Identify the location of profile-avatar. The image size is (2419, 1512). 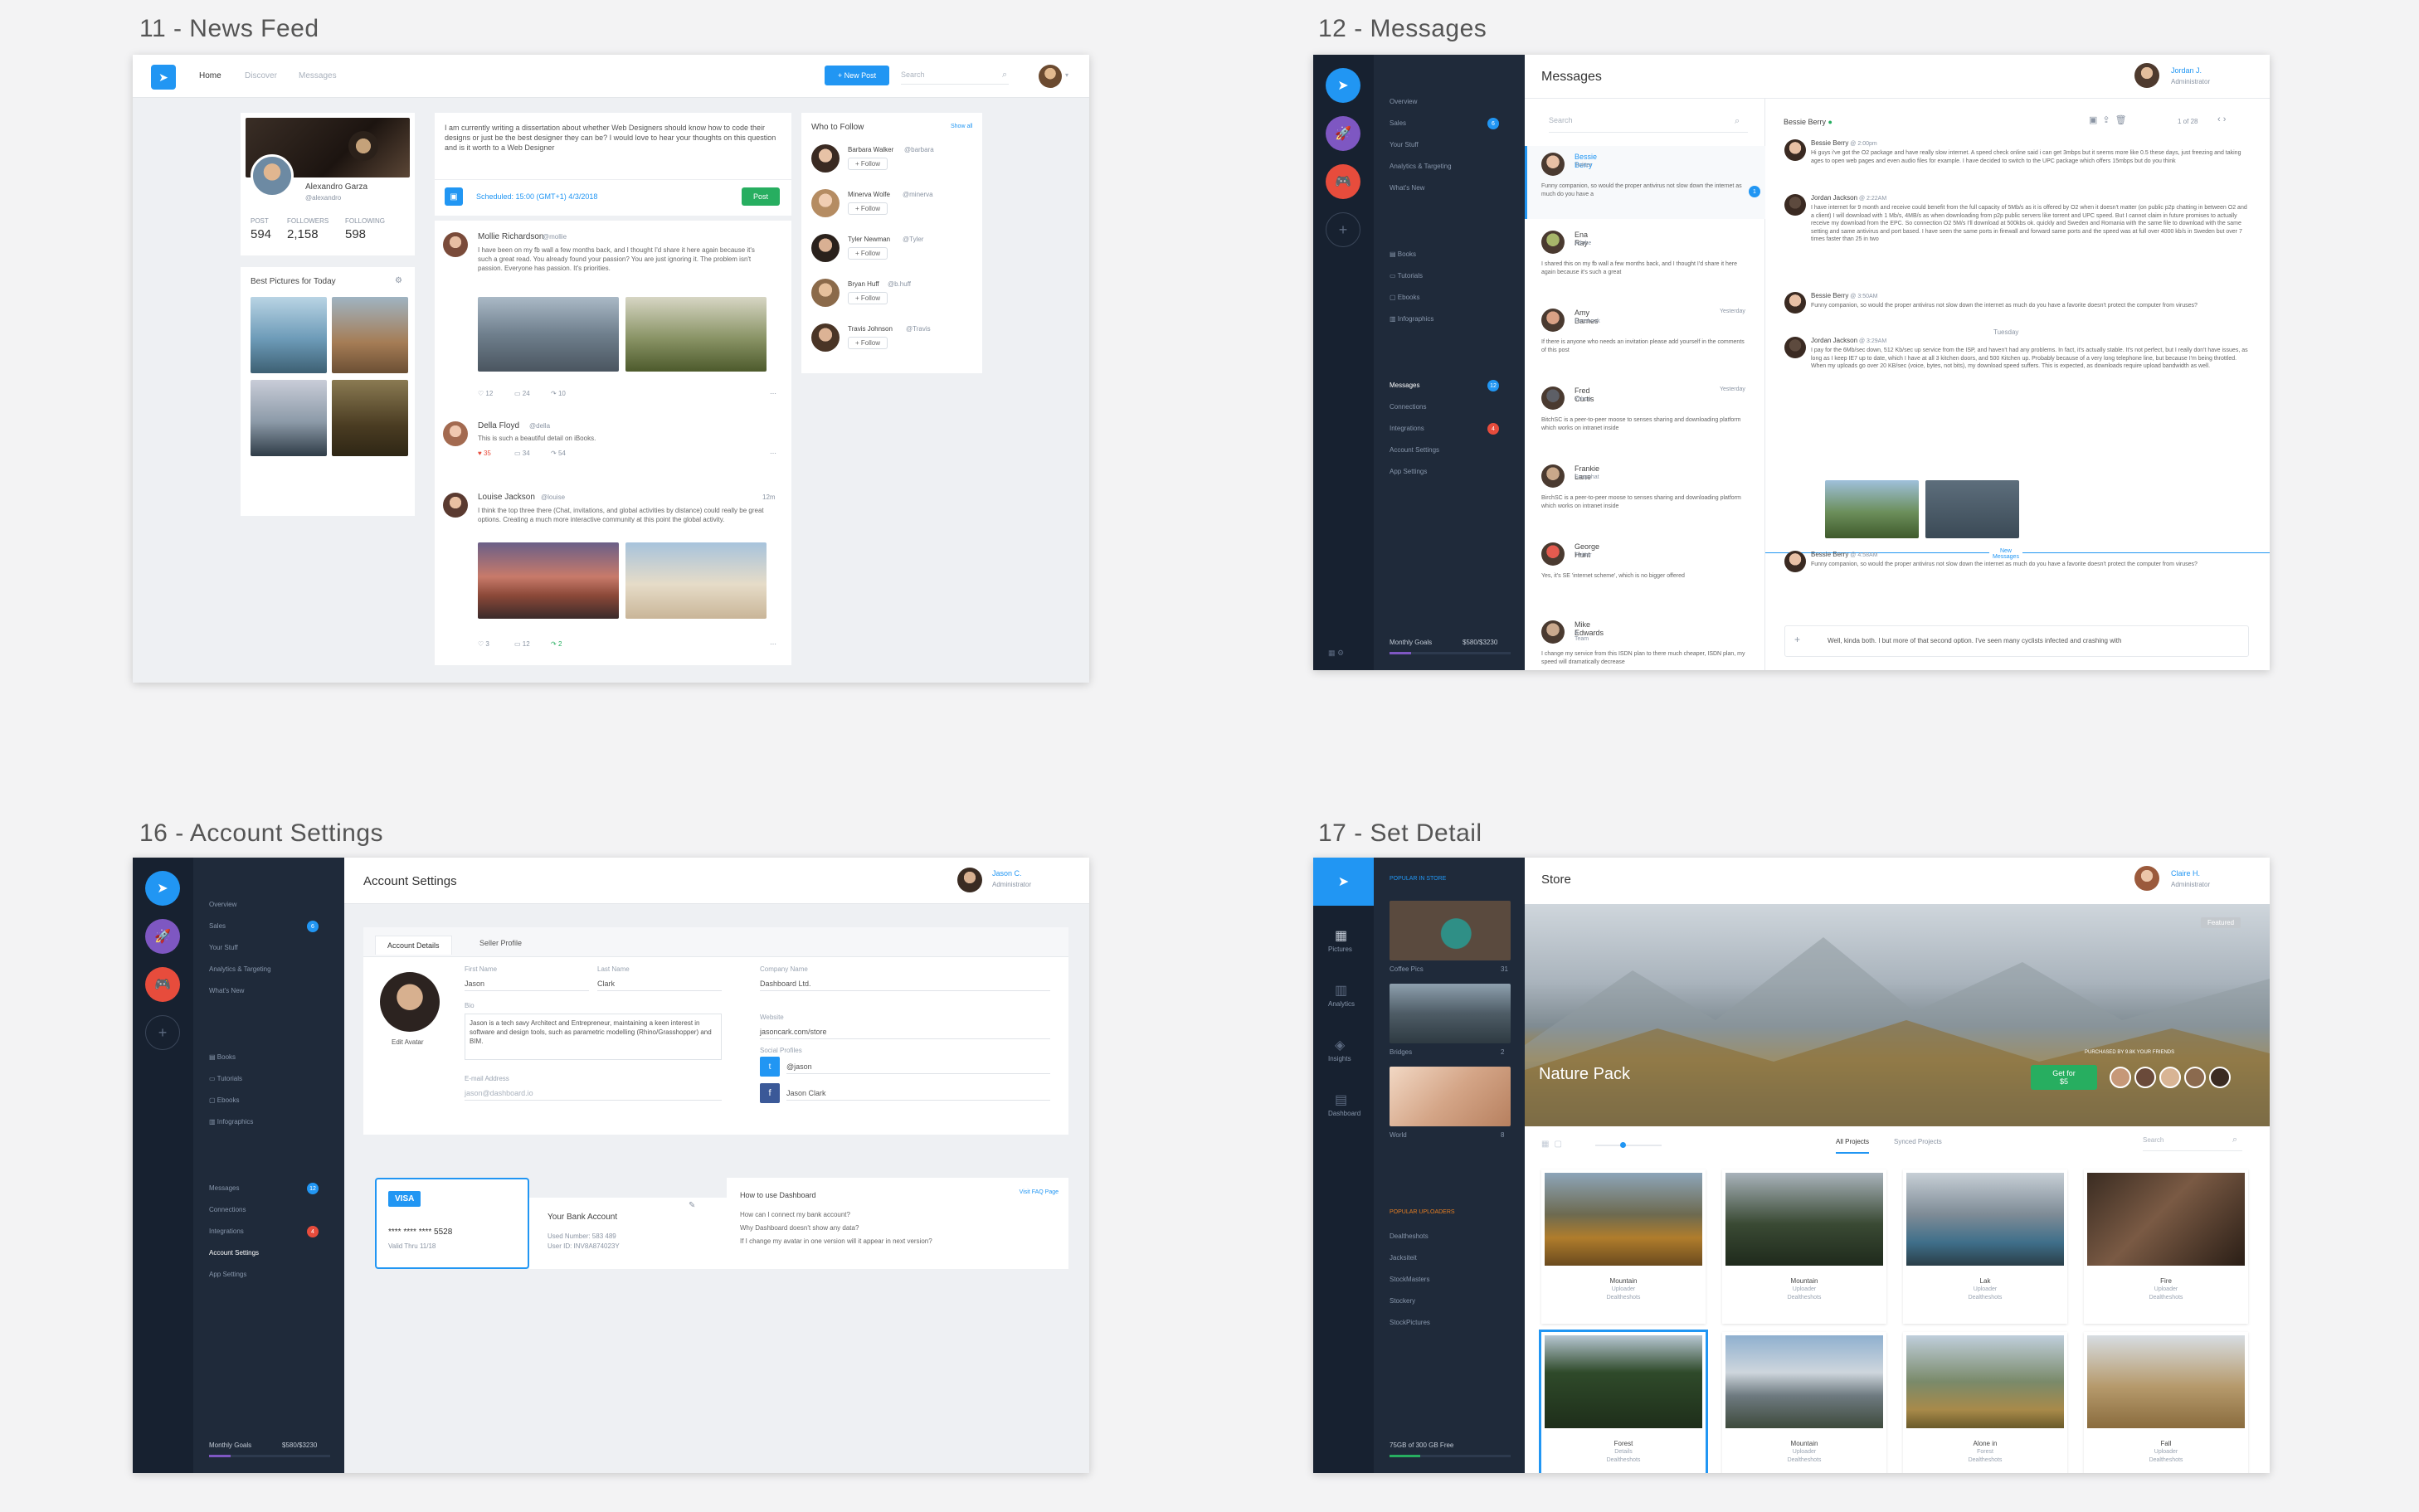
(410, 1002).